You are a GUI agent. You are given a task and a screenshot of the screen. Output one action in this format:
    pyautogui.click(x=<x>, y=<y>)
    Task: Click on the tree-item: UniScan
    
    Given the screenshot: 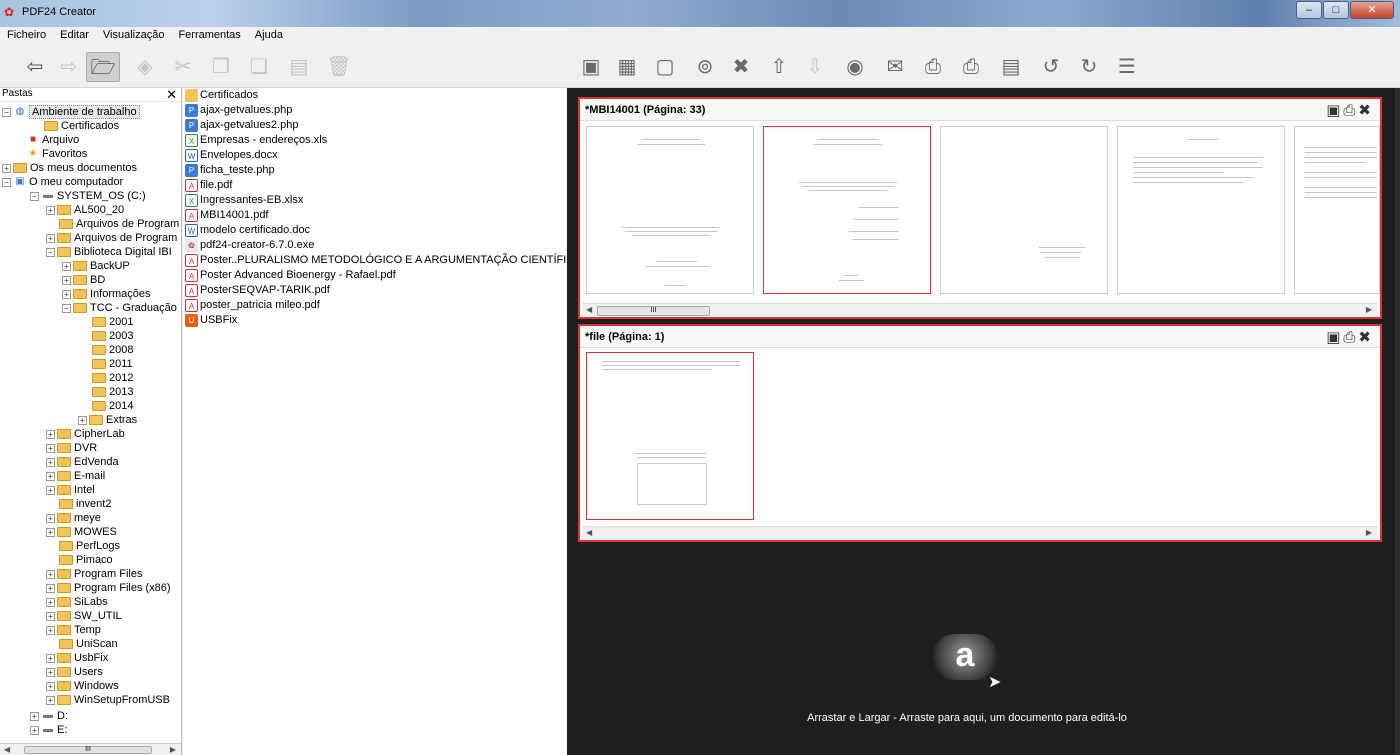 What is the action you would take?
    pyautogui.click(x=88, y=644)
    